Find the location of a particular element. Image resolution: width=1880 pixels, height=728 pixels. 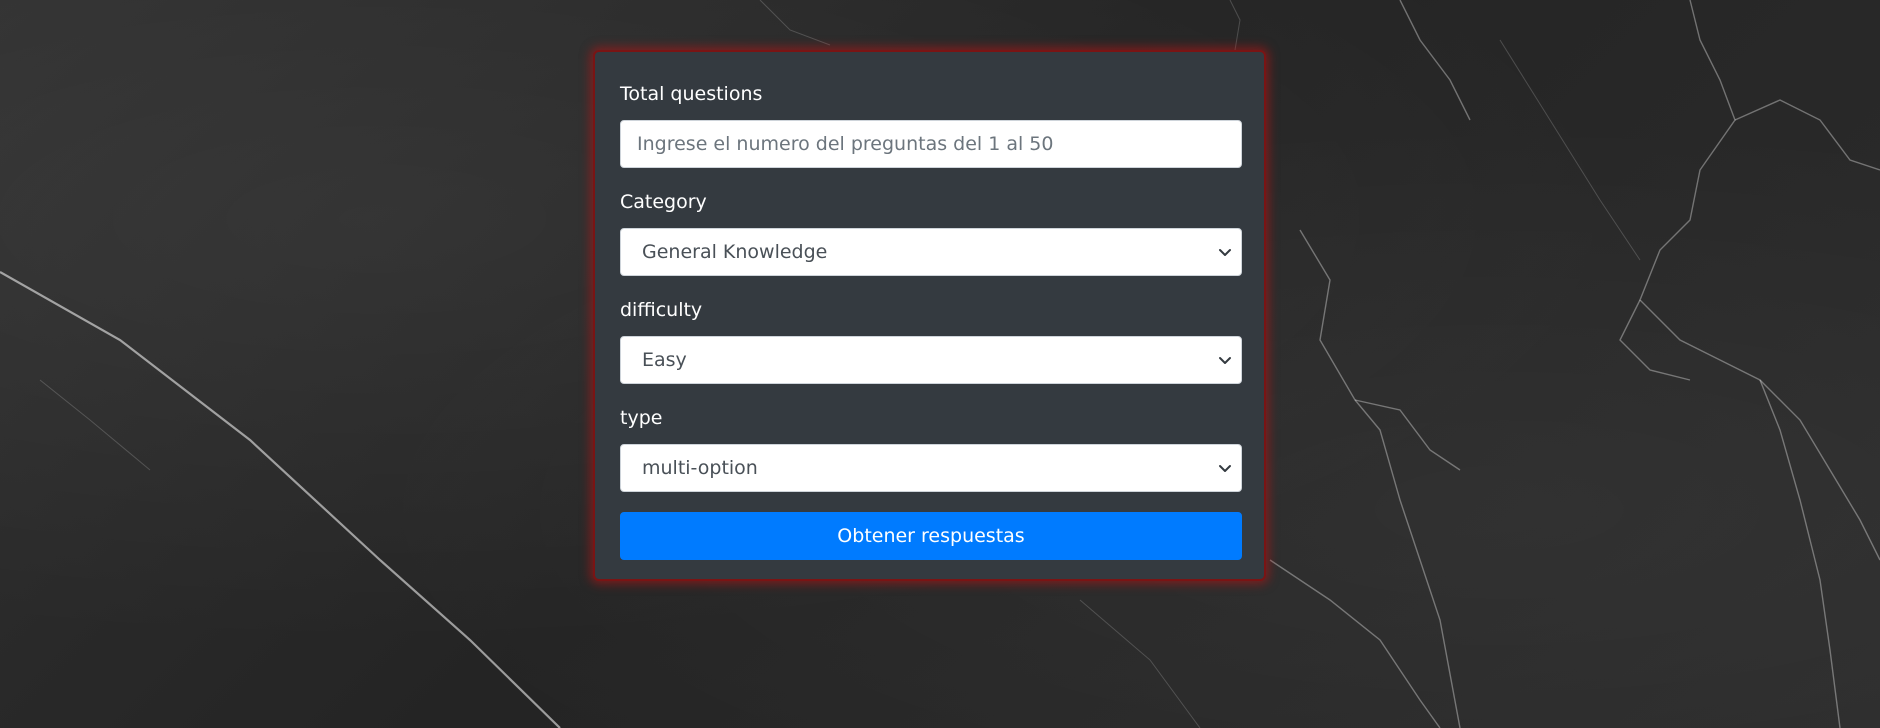

total-questions-input is located at coordinates (931, 144).